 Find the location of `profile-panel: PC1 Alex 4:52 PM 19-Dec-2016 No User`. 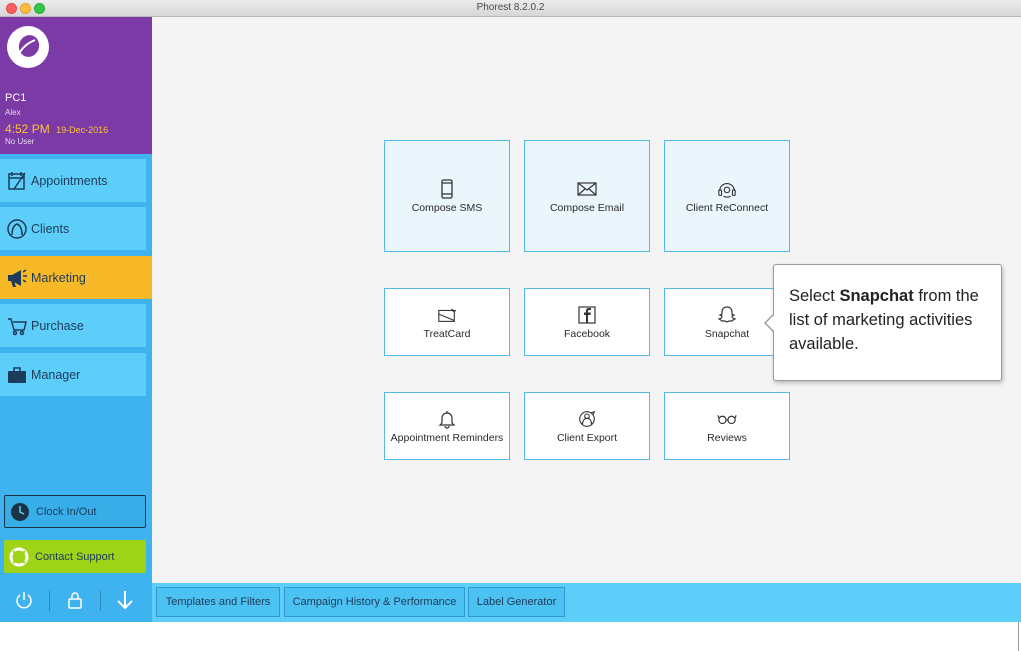

profile-panel: PC1 Alex 4:52 PM 19-Dec-2016 No User is located at coordinates (76, 85).